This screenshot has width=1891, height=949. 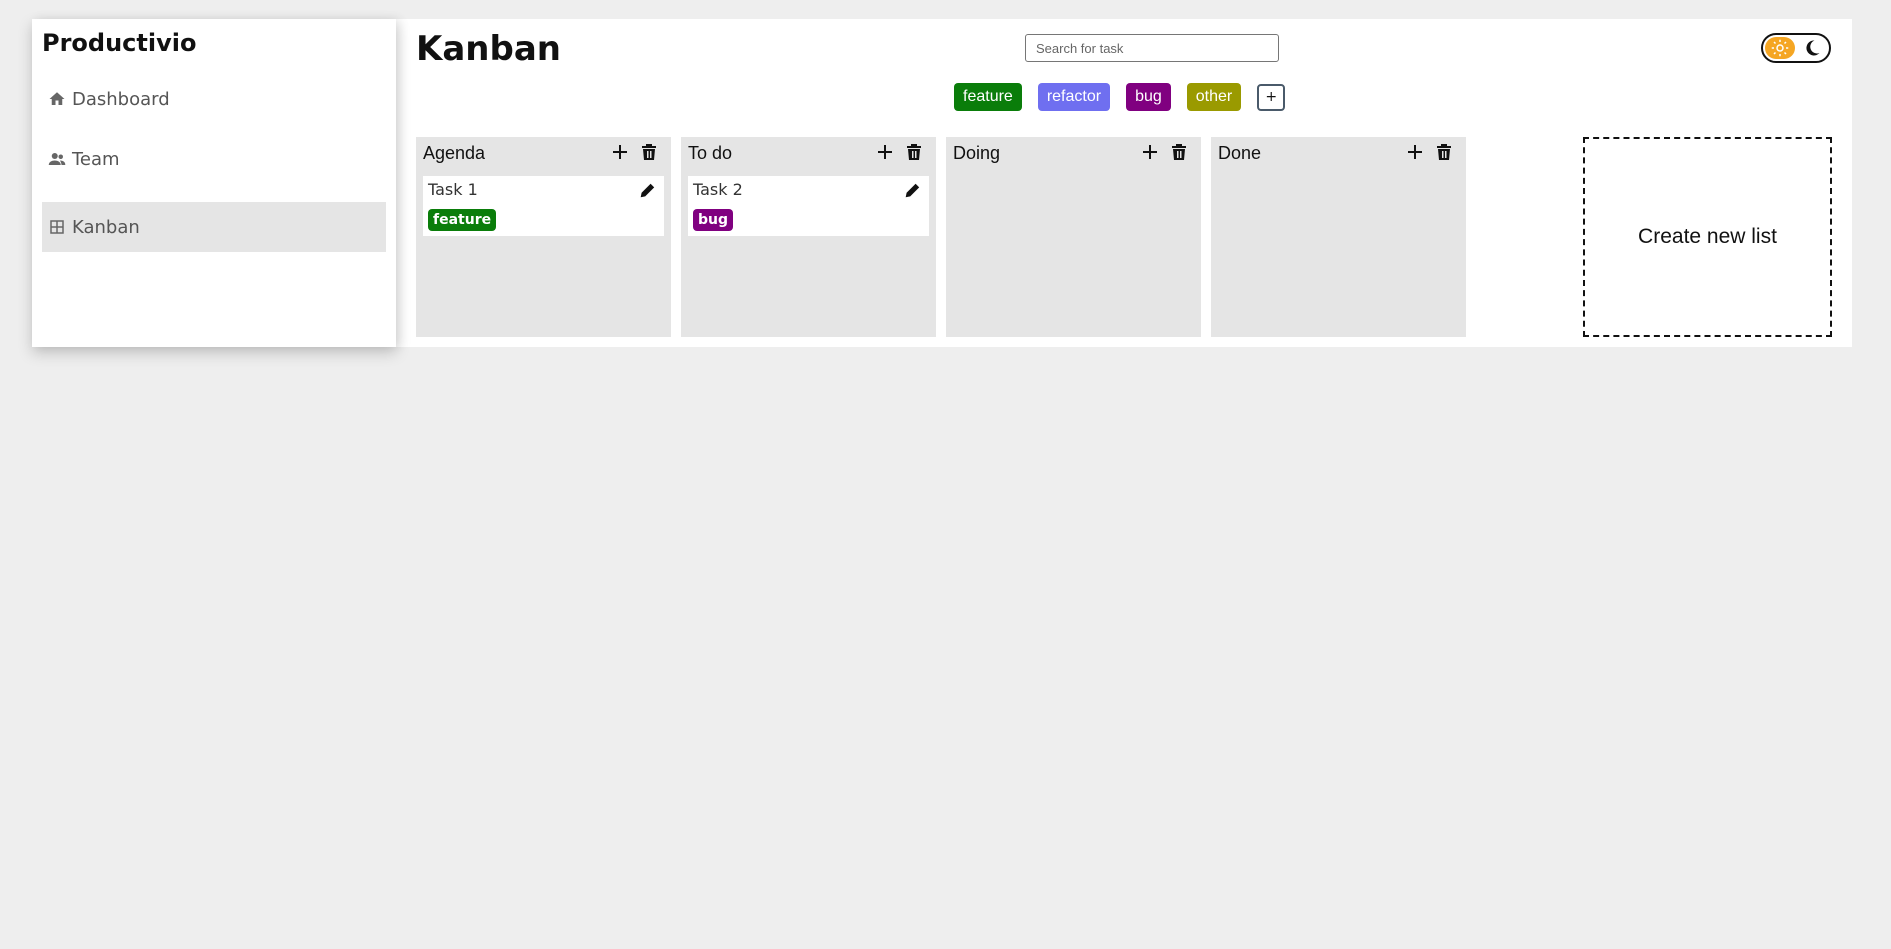 What do you see at coordinates (57, 227) in the screenshot?
I see `table-icon` at bounding box center [57, 227].